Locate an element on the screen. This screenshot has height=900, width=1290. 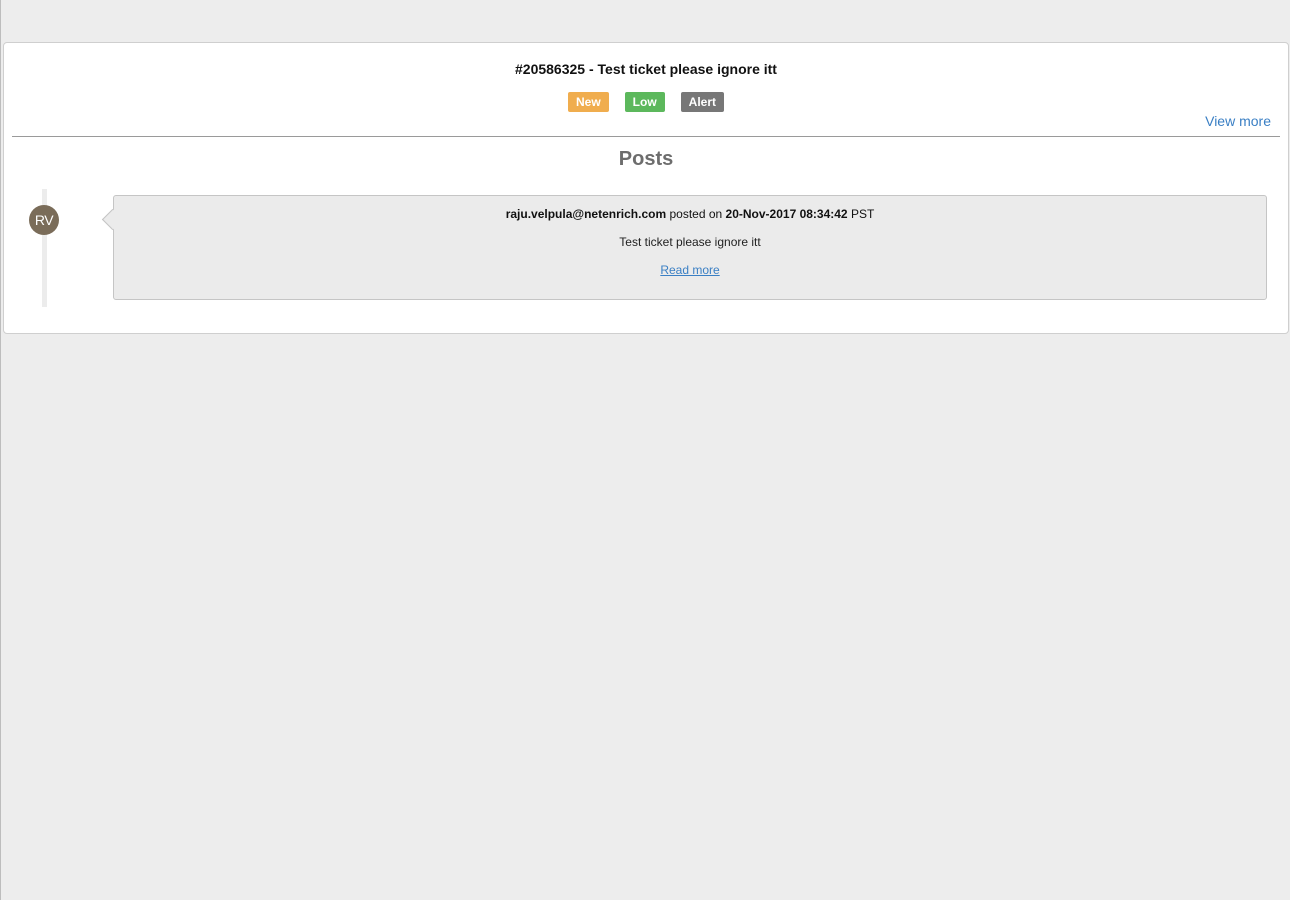
divider is located at coordinates (646, 136).